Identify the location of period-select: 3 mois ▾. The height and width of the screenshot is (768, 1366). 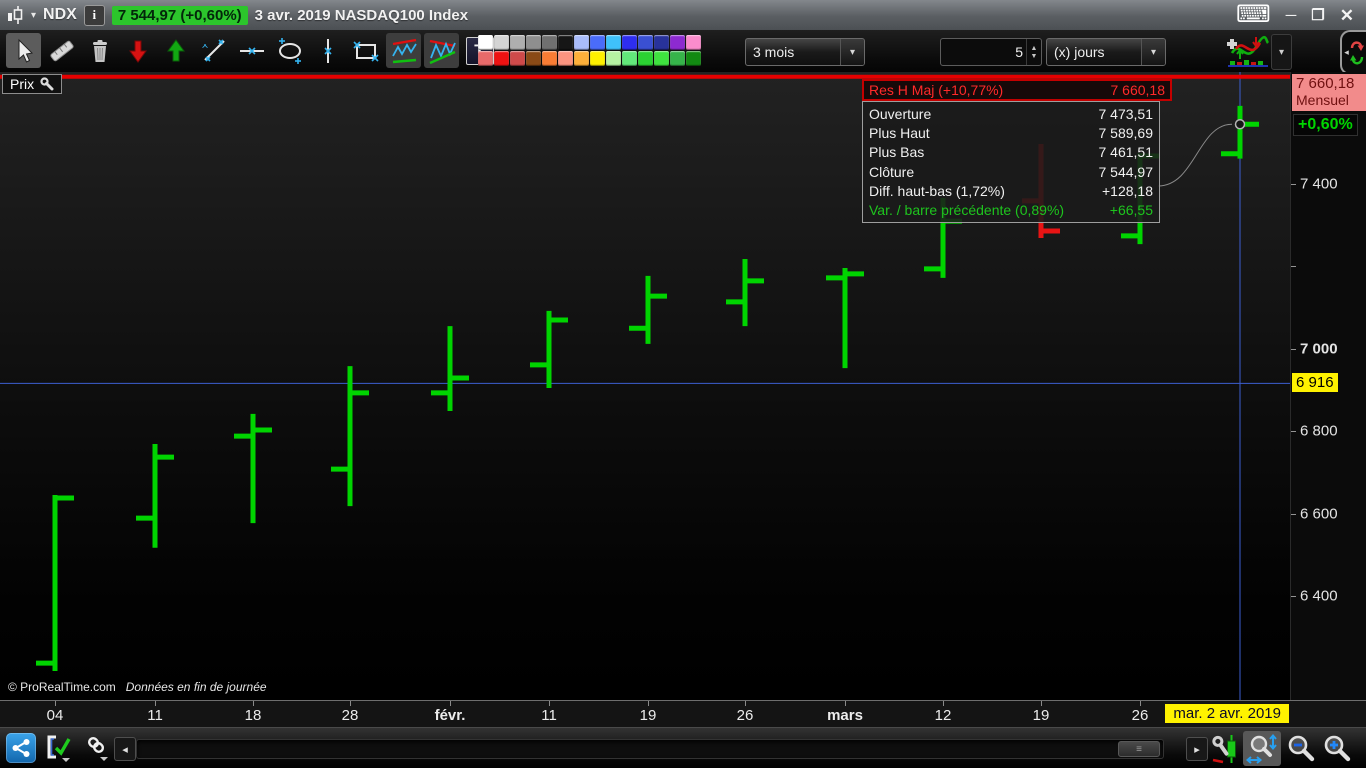
(805, 52).